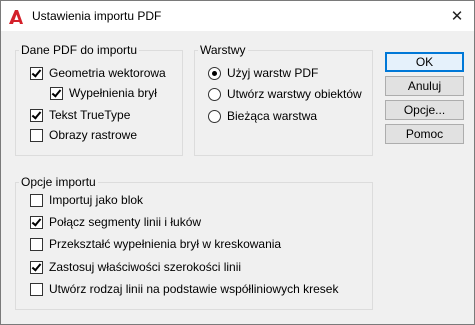 The height and width of the screenshot is (325, 475). I want to click on layers-group-legend: Warstwy, so click(223, 50).